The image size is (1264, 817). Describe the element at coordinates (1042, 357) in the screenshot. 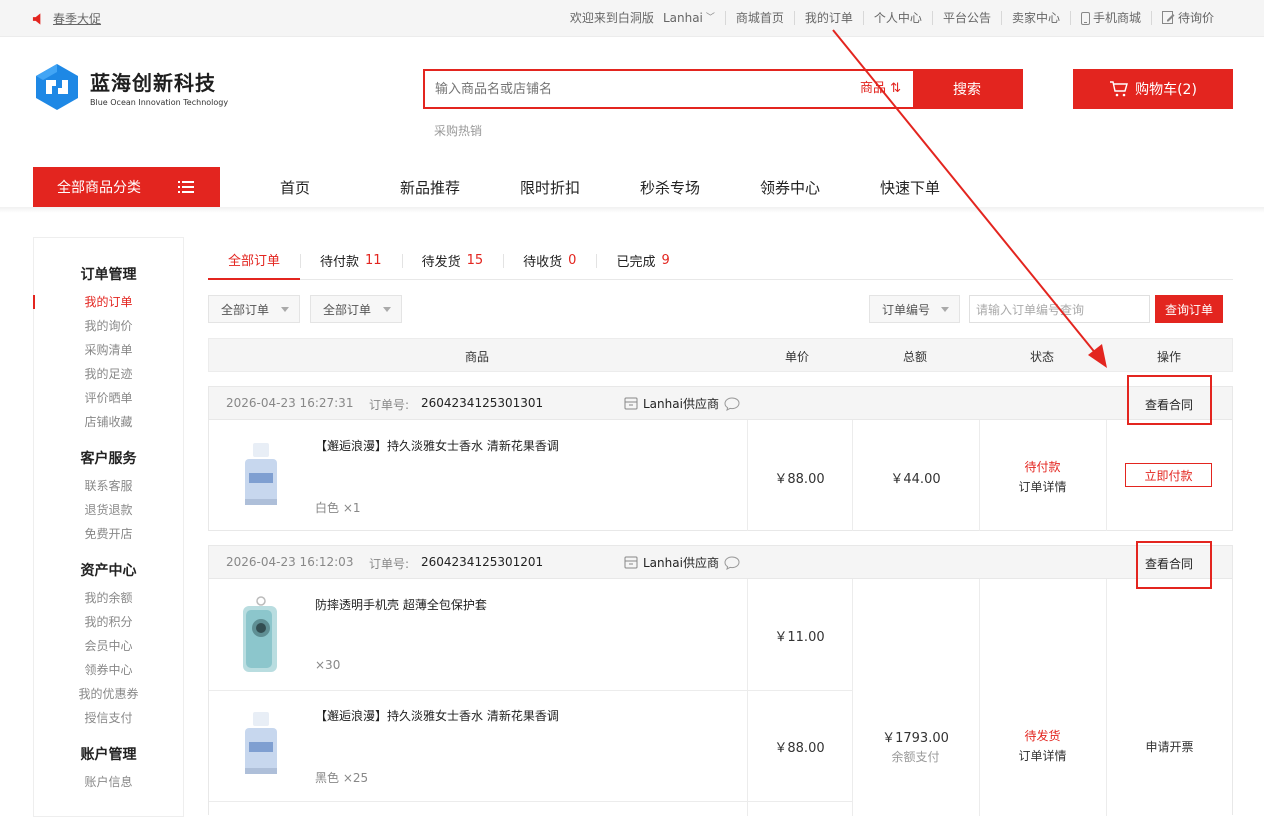

I see `col-status: 状态` at that location.